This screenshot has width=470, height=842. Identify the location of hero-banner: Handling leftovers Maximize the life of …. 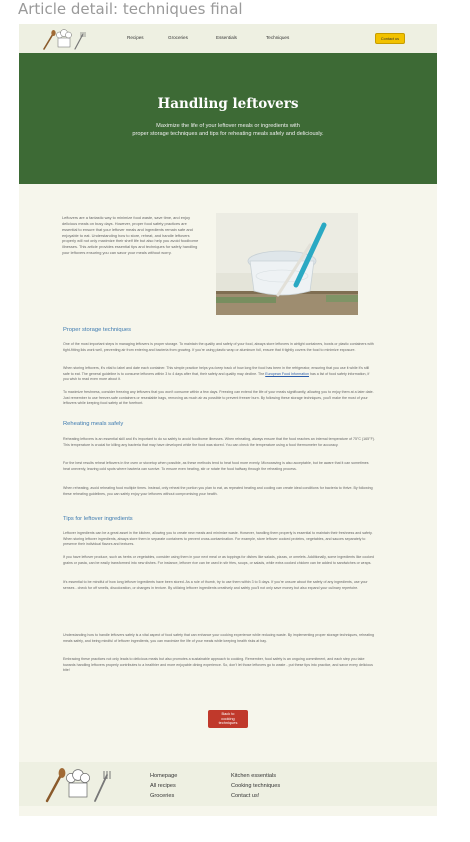
(228, 118).